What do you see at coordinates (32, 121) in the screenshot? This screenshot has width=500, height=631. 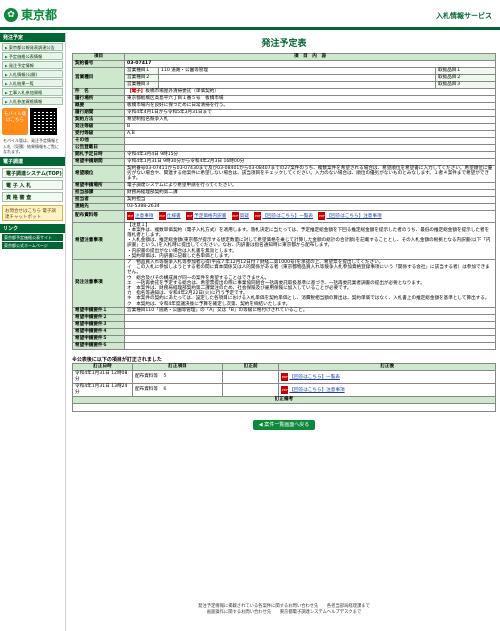 I see `mobile-box: モバイル版 はこちら` at bounding box center [32, 121].